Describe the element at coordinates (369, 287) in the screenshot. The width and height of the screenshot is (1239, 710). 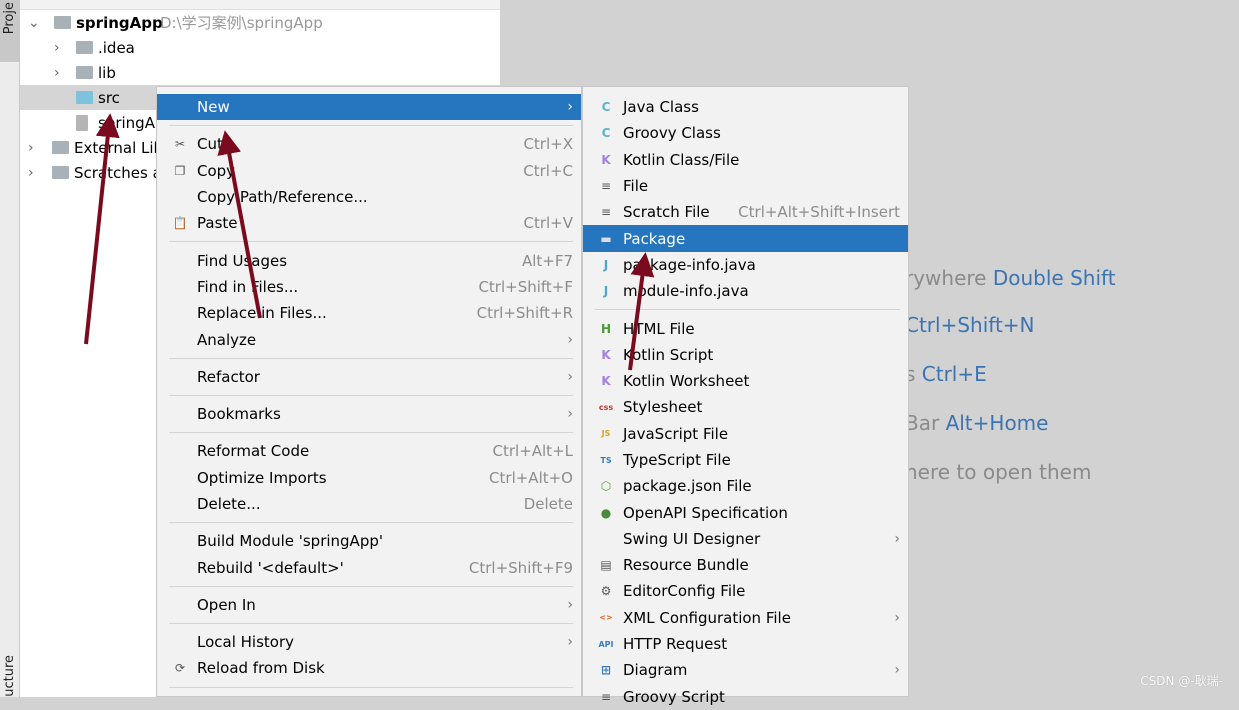
I see `menu-item-find-in-files: Find in Files... Ctrl+Shift+F` at that location.